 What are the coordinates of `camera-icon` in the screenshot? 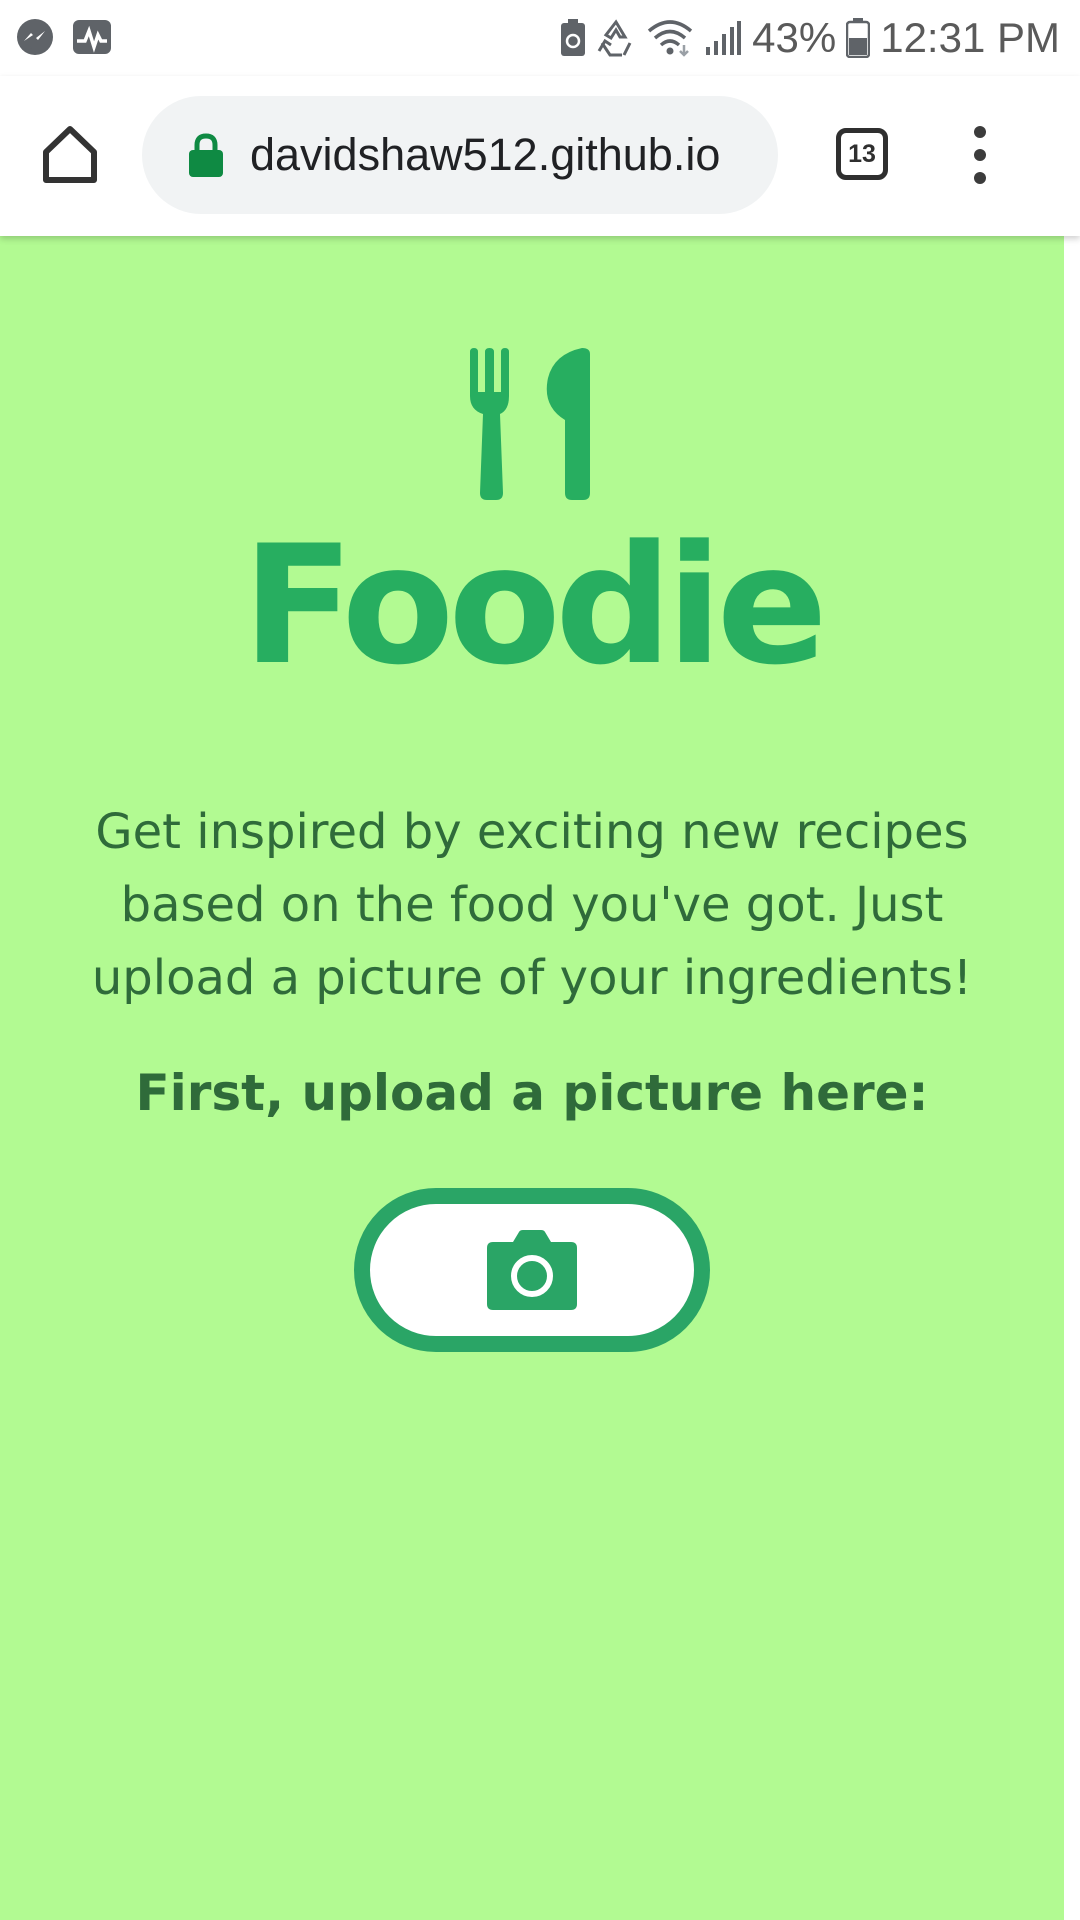 It's located at (532, 1270).